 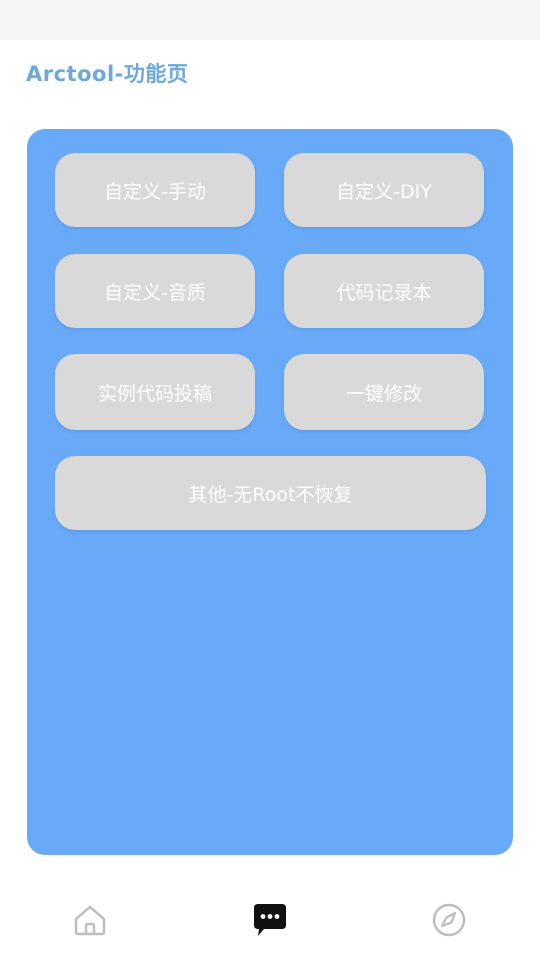 I want to click on custom-manual-button: 自定义-手动, so click(x=155, y=190).